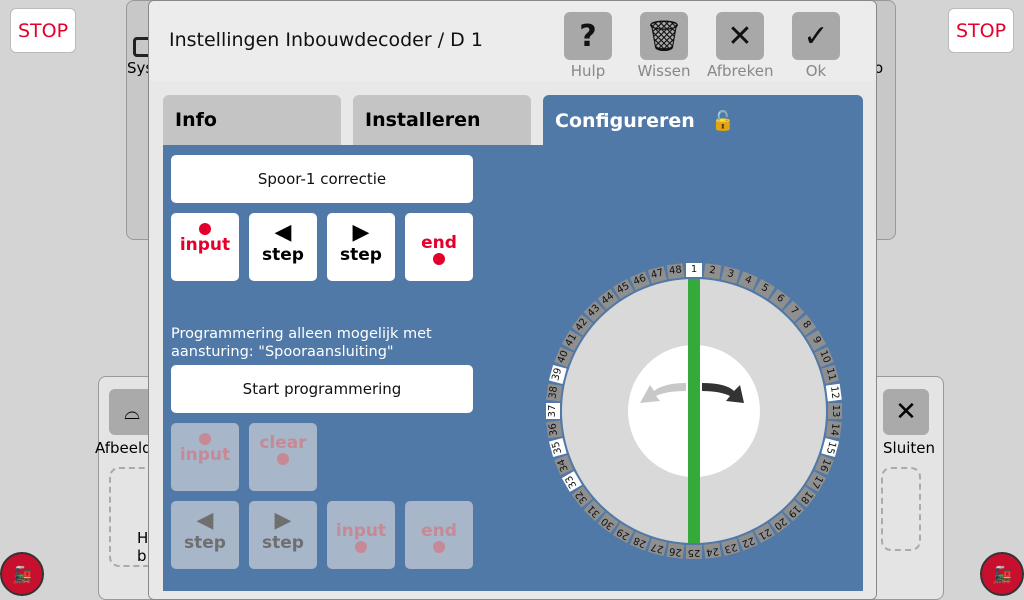 The image size is (1024, 600). Describe the element at coordinates (557, 447) in the screenshot. I see `track-position-35: 35` at that location.